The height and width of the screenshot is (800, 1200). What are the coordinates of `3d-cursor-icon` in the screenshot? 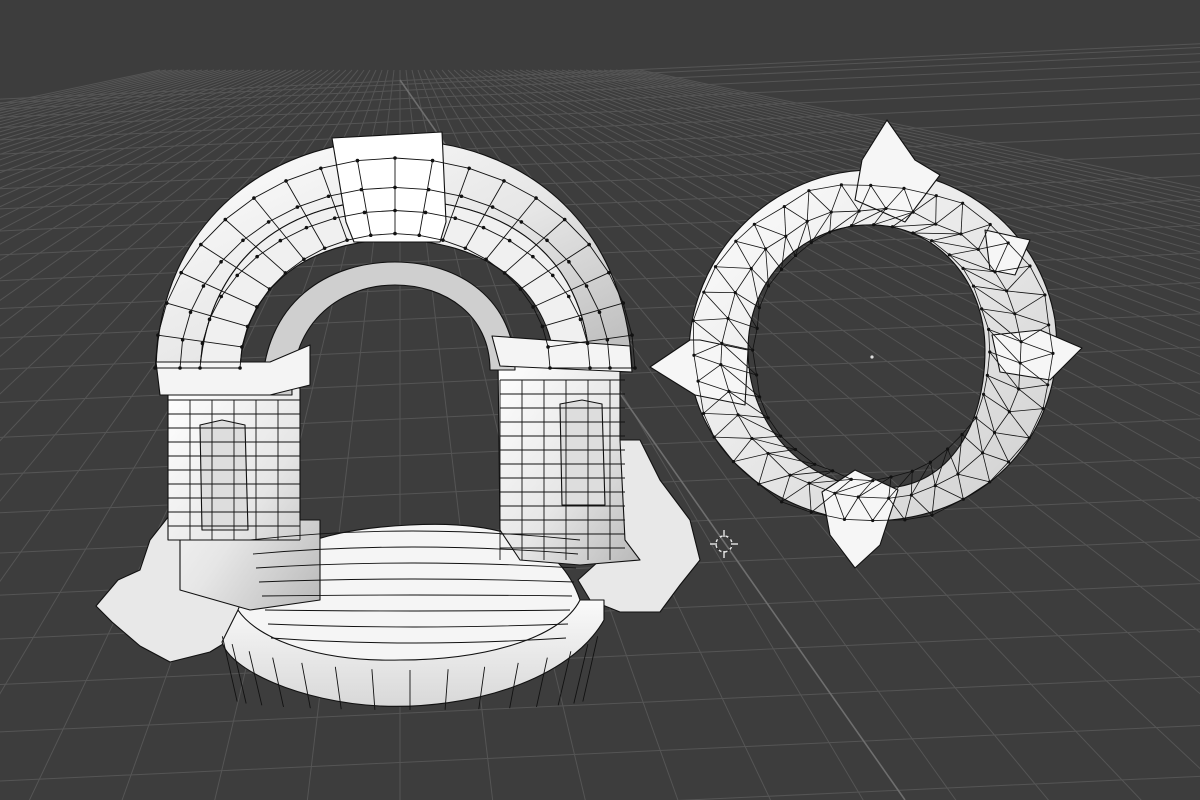 It's located at (724, 544).